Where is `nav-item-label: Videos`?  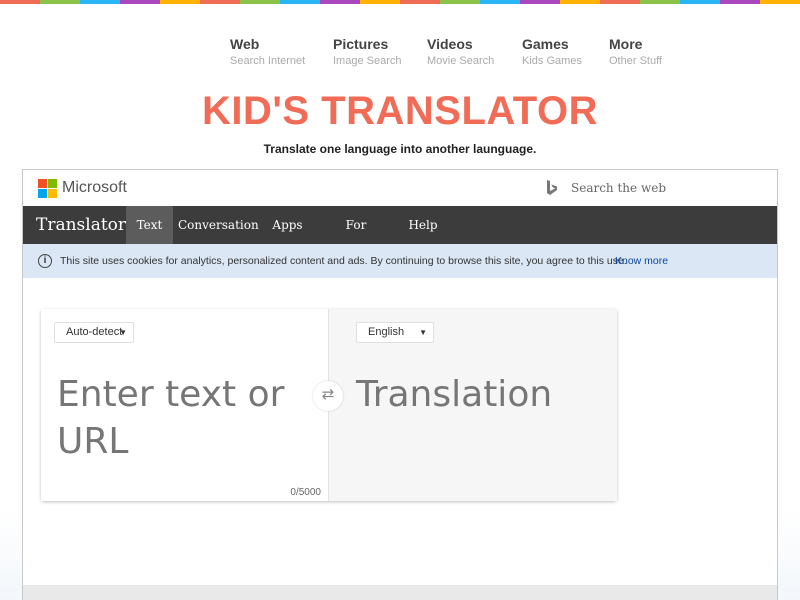 nav-item-label: Videos is located at coordinates (450, 44).